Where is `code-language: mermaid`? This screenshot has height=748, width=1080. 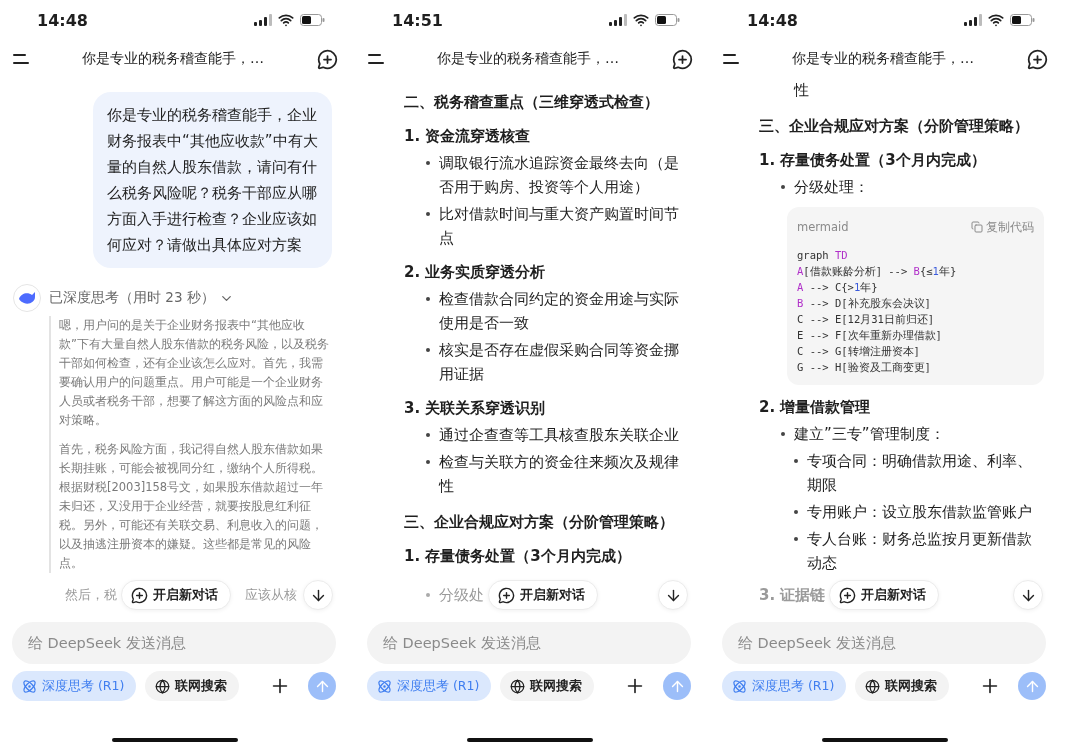
code-language: mermaid is located at coordinates (823, 227).